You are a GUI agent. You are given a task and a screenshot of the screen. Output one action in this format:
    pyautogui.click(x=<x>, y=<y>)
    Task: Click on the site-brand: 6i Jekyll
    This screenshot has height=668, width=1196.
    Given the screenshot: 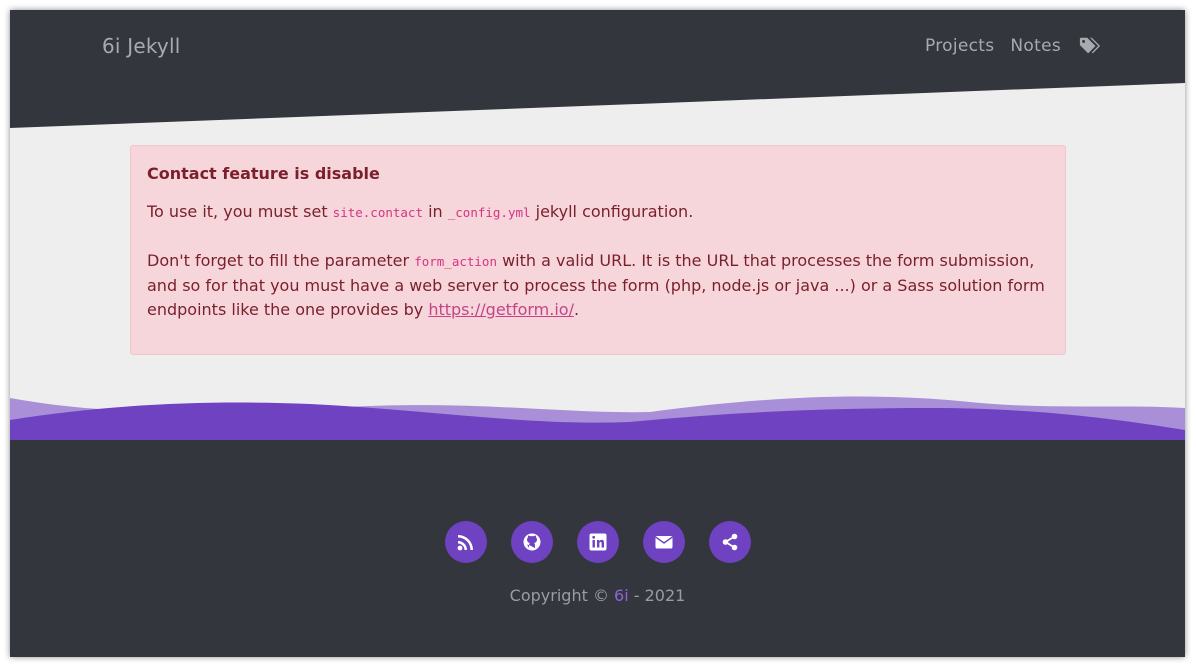 What is the action you would take?
    pyautogui.click(x=141, y=46)
    